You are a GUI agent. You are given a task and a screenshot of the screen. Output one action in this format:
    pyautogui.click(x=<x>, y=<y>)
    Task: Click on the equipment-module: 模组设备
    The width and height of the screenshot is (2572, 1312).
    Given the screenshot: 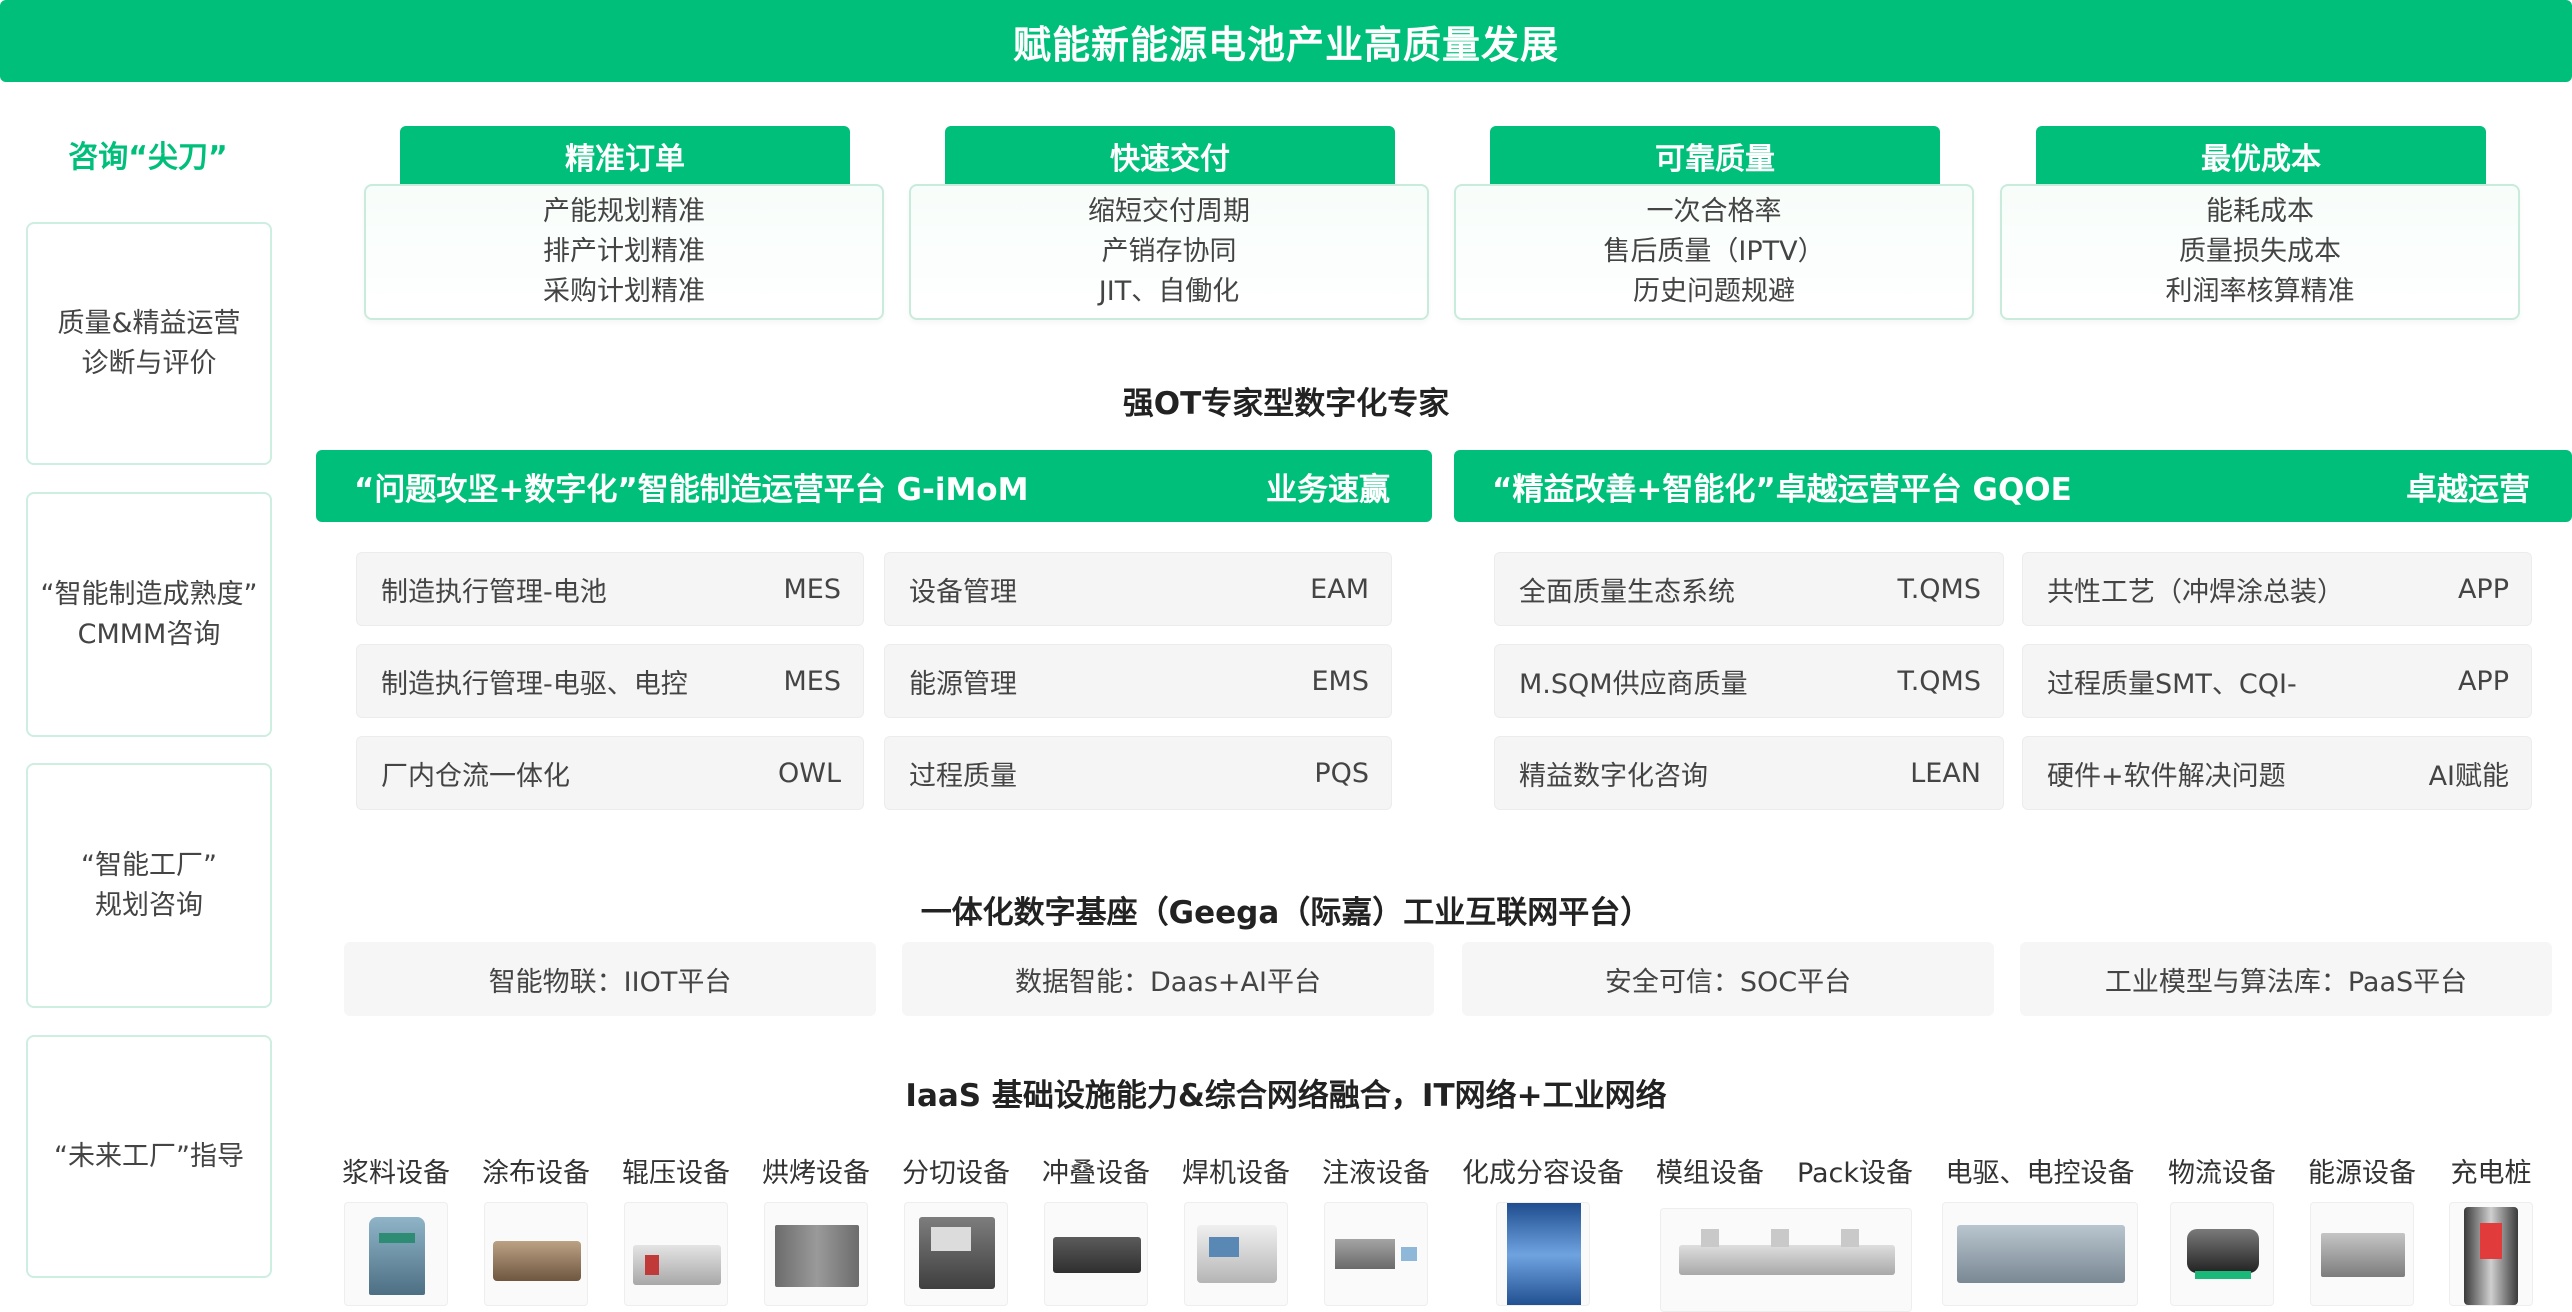 What is the action you would take?
    pyautogui.click(x=1710, y=1174)
    